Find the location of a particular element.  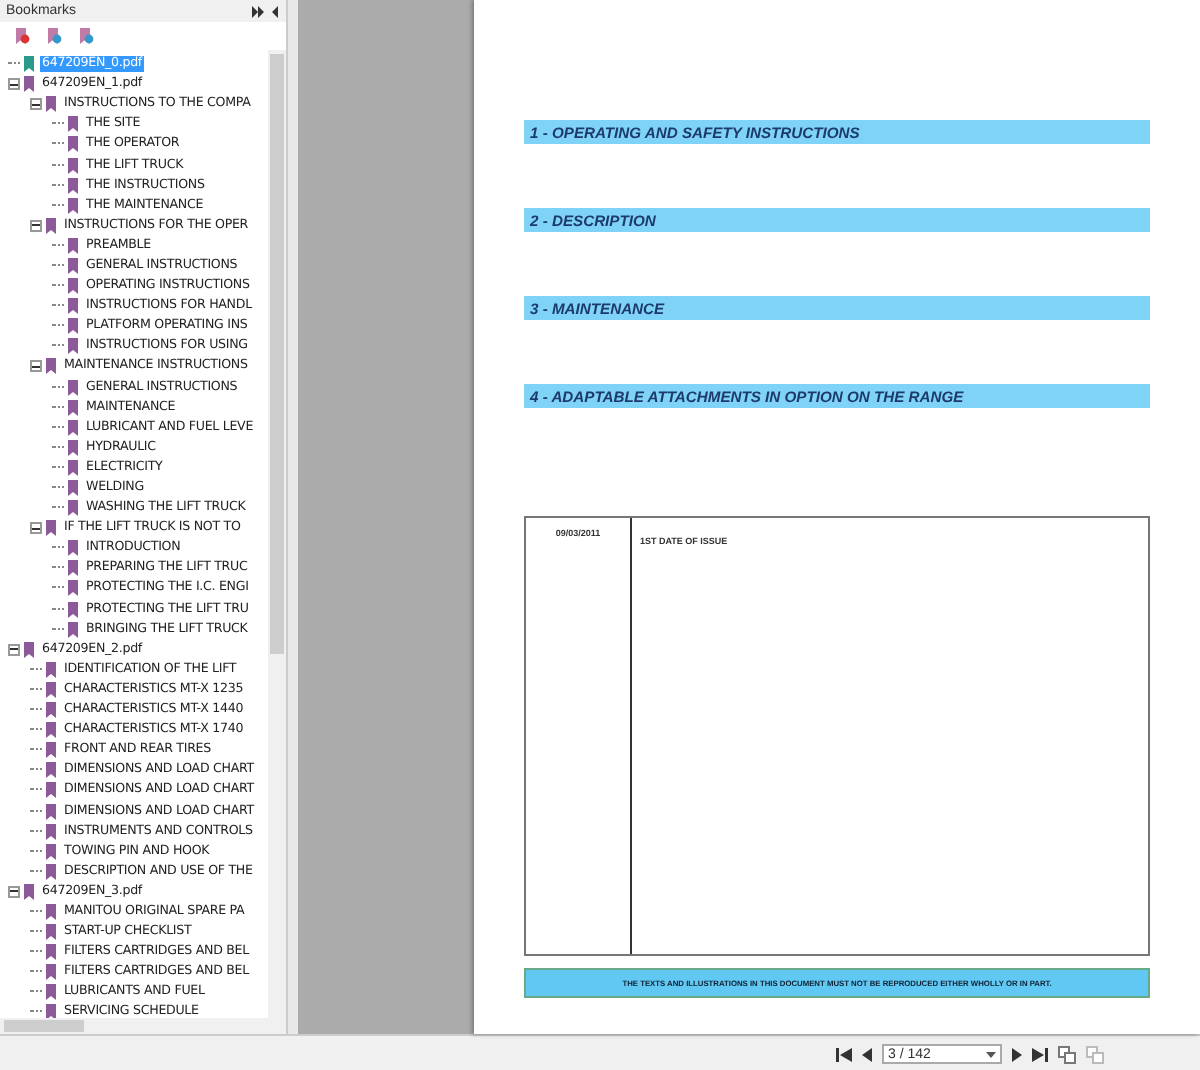

last-page-button is located at coordinates (1040, 1054).